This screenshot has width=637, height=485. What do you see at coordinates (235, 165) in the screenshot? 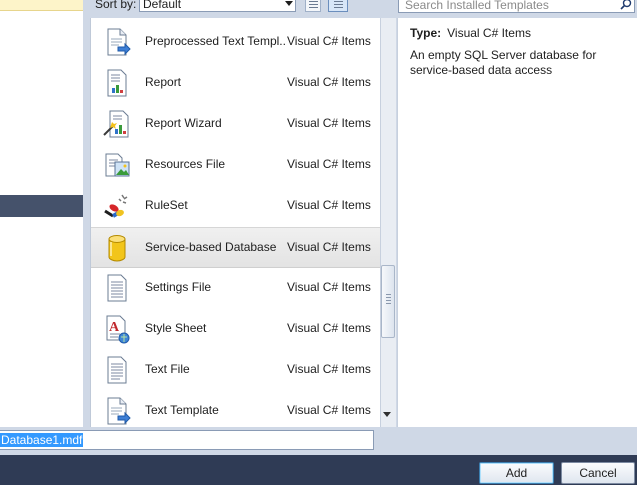
I see `template-row-resources-file: Resources File Visual C# Items` at bounding box center [235, 165].